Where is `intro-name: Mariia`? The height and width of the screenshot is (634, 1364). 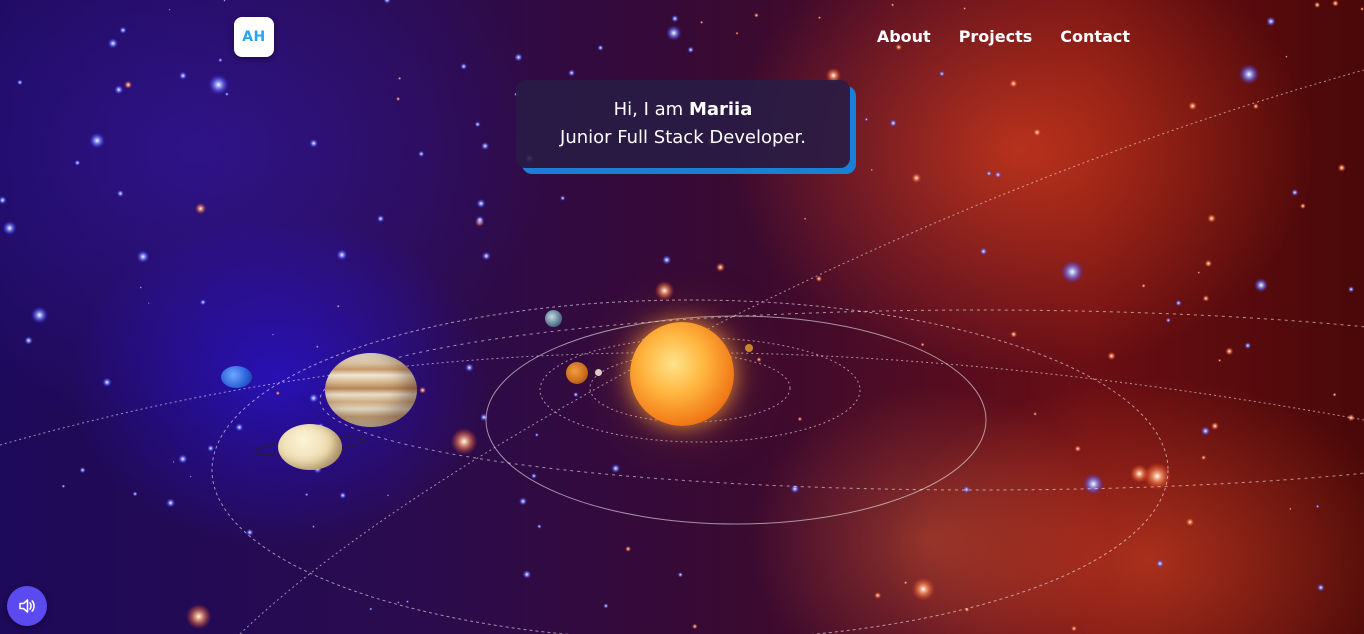
intro-name: Mariia is located at coordinates (720, 109).